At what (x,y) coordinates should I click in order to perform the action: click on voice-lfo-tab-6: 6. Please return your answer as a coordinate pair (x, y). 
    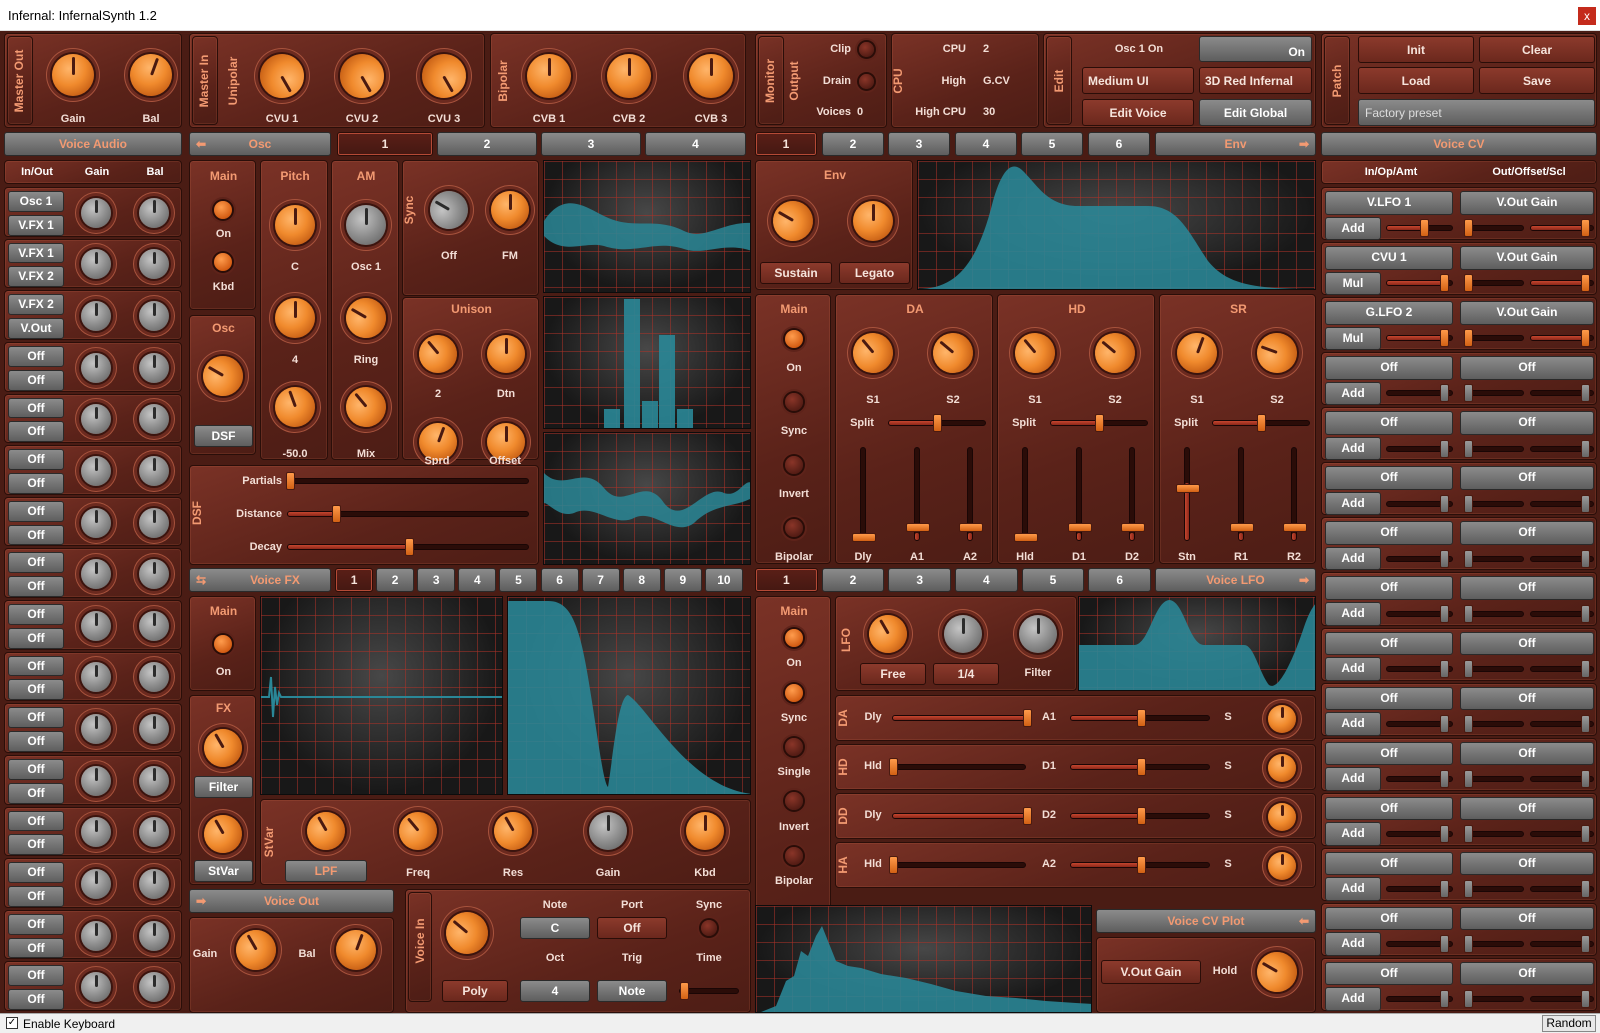
    Looking at the image, I should click on (1119, 580).